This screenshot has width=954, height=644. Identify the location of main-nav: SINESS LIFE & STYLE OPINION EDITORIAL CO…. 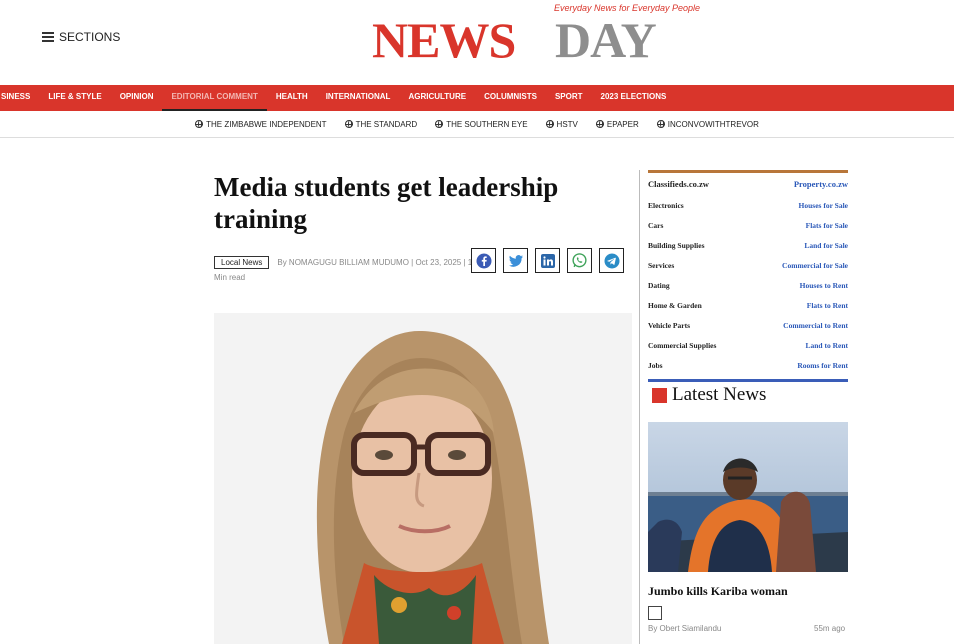
(477, 98).